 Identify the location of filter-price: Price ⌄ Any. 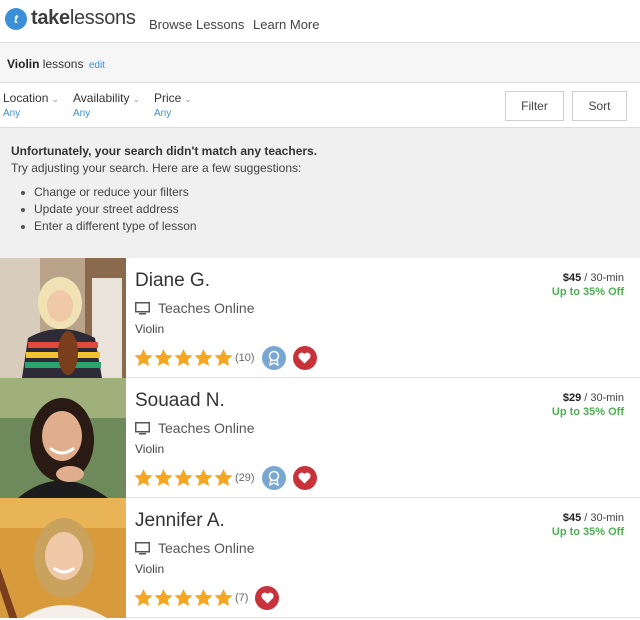
(173, 105).